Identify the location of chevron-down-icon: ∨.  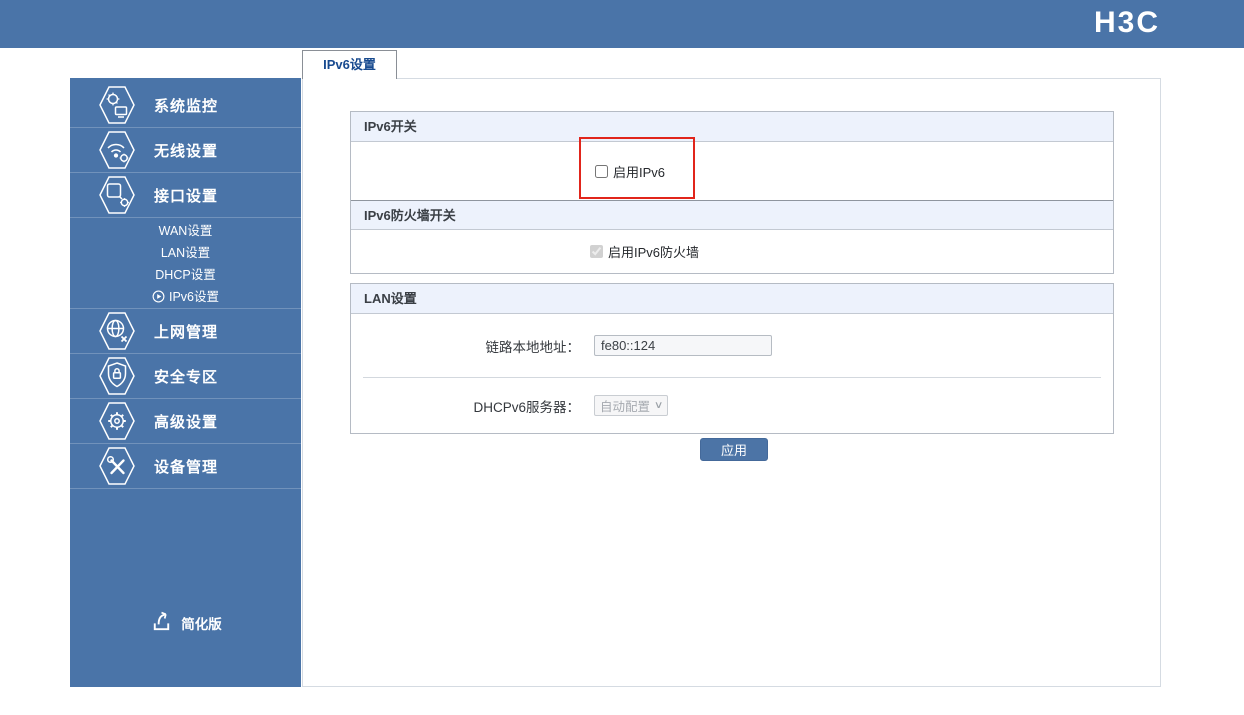
(658, 405).